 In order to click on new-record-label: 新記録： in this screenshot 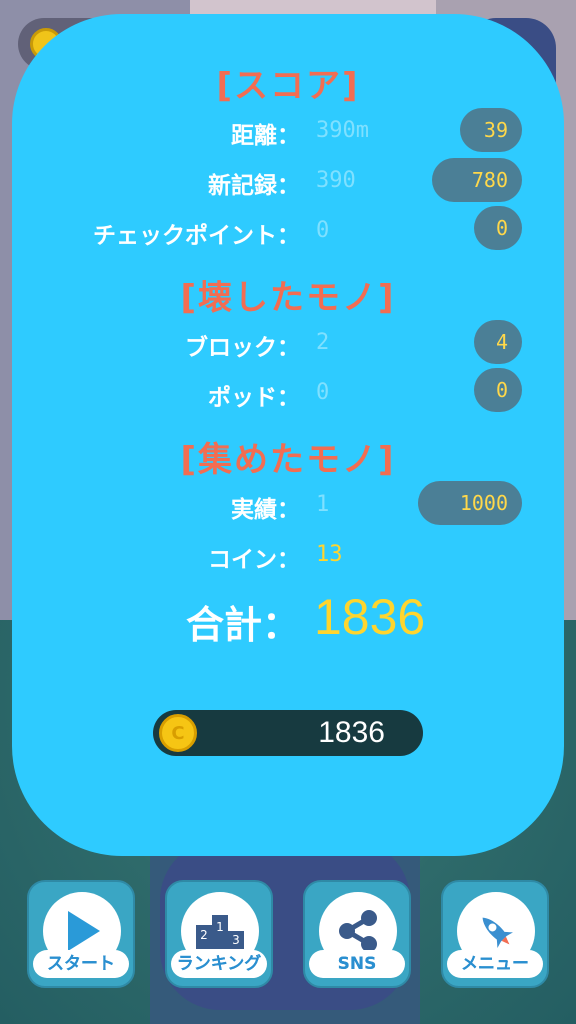, I will do `click(254, 186)`.